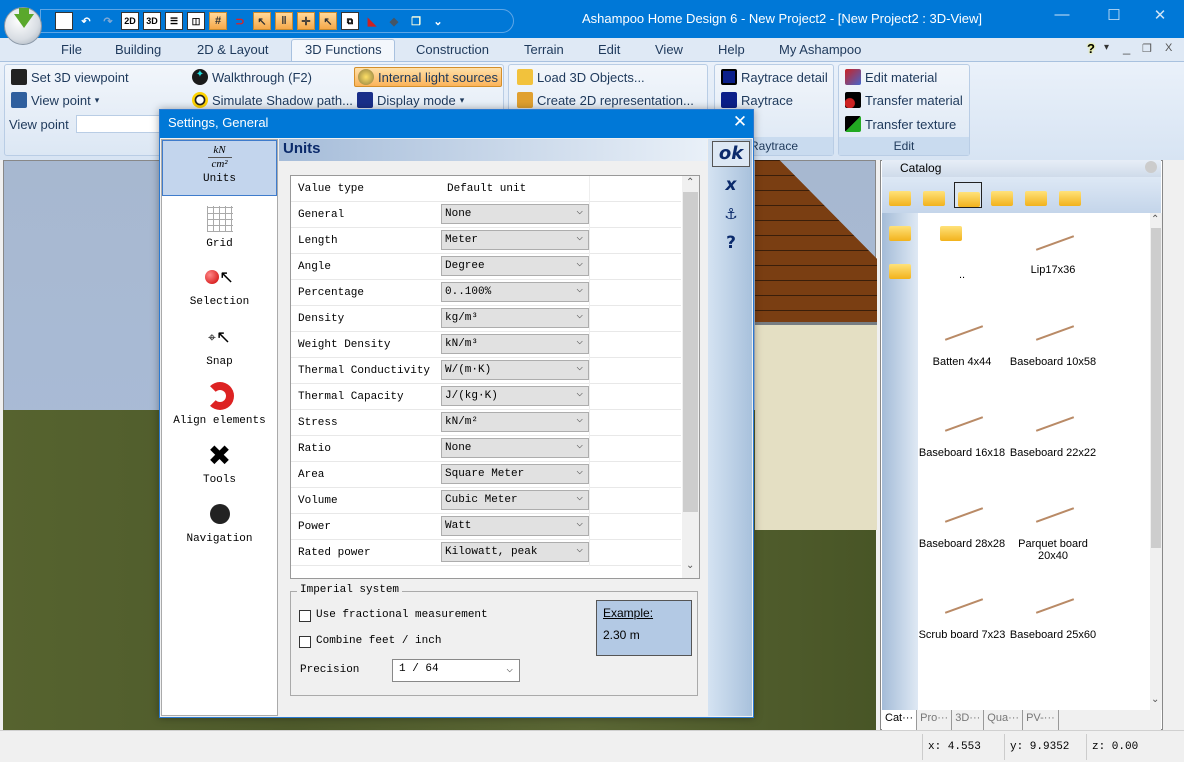  I want to click on nav-grid: Grid, so click(219, 227).